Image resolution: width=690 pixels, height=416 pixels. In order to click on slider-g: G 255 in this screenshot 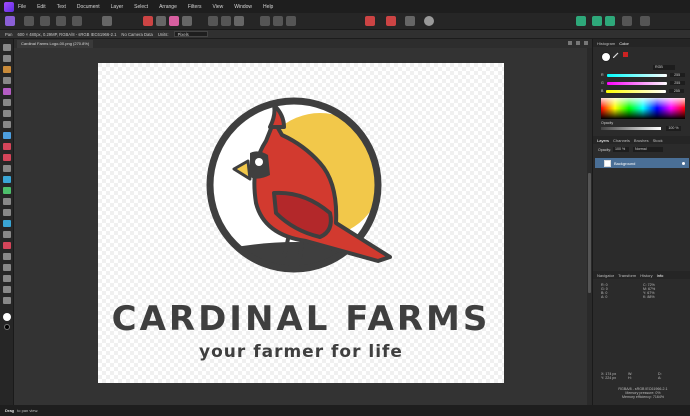, I will do `click(644, 83)`.